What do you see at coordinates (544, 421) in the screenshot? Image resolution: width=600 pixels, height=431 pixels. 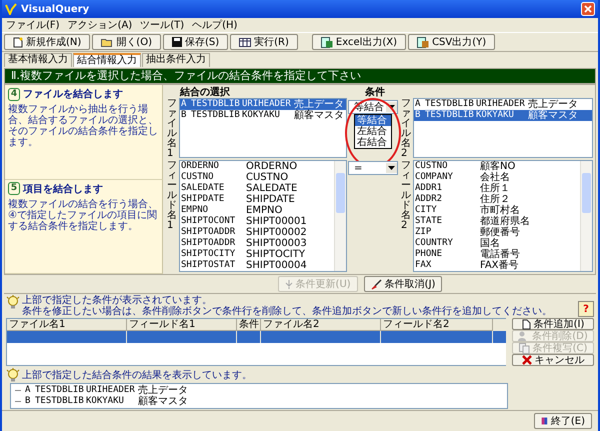 I see `door-icon` at bounding box center [544, 421].